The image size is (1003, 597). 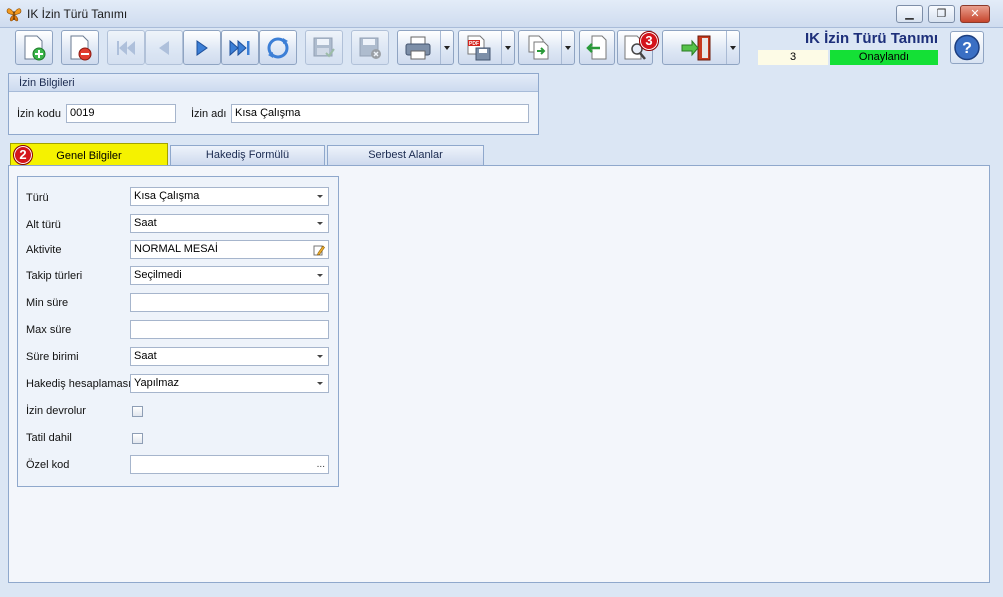 What do you see at coordinates (732, 47) in the screenshot?
I see `exit-dropdown` at bounding box center [732, 47].